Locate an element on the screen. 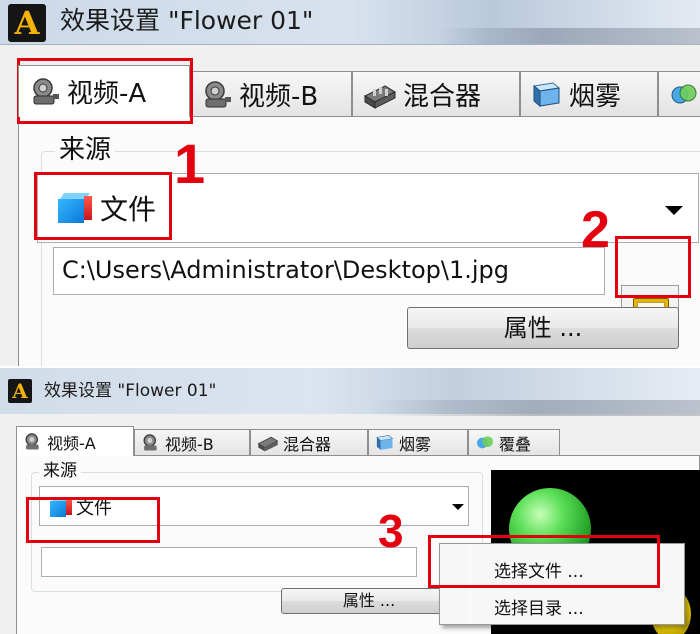 This screenshot has width=700, height=634. tab-overlay is located at coordinates (679, 94).